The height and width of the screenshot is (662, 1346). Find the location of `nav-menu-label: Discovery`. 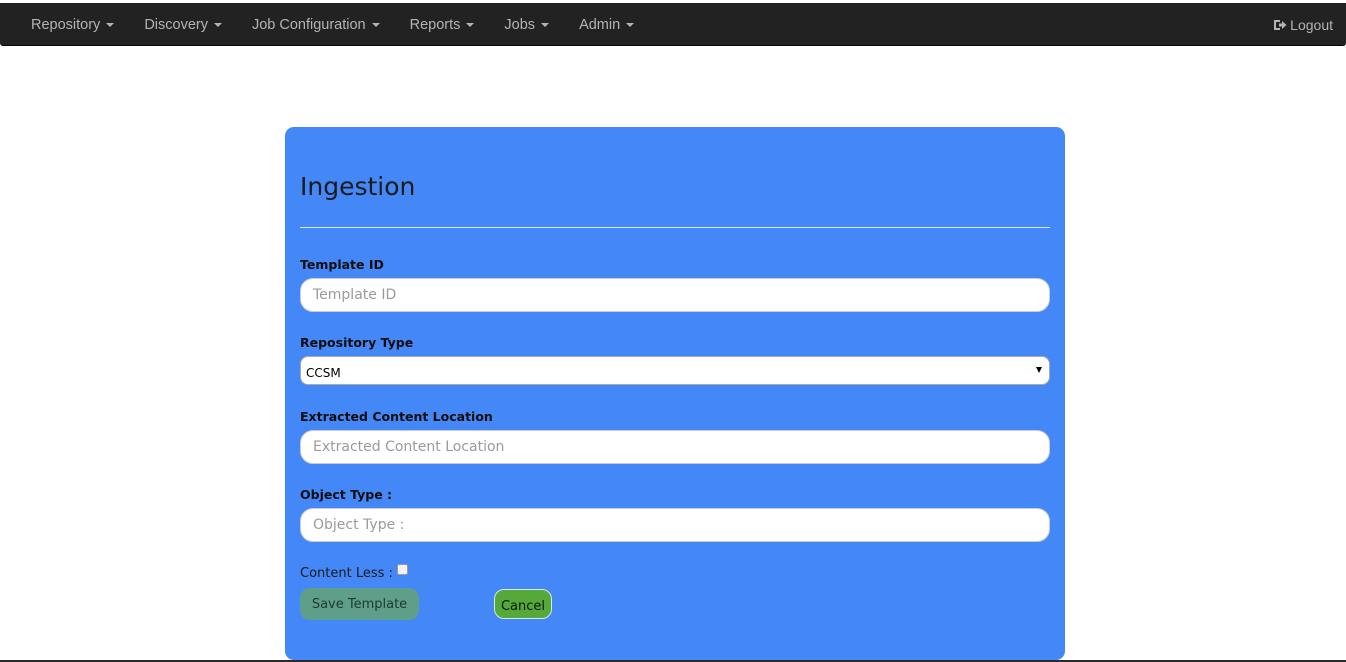

nav-menu-label: Discovery is located at coordinates (176, 24).